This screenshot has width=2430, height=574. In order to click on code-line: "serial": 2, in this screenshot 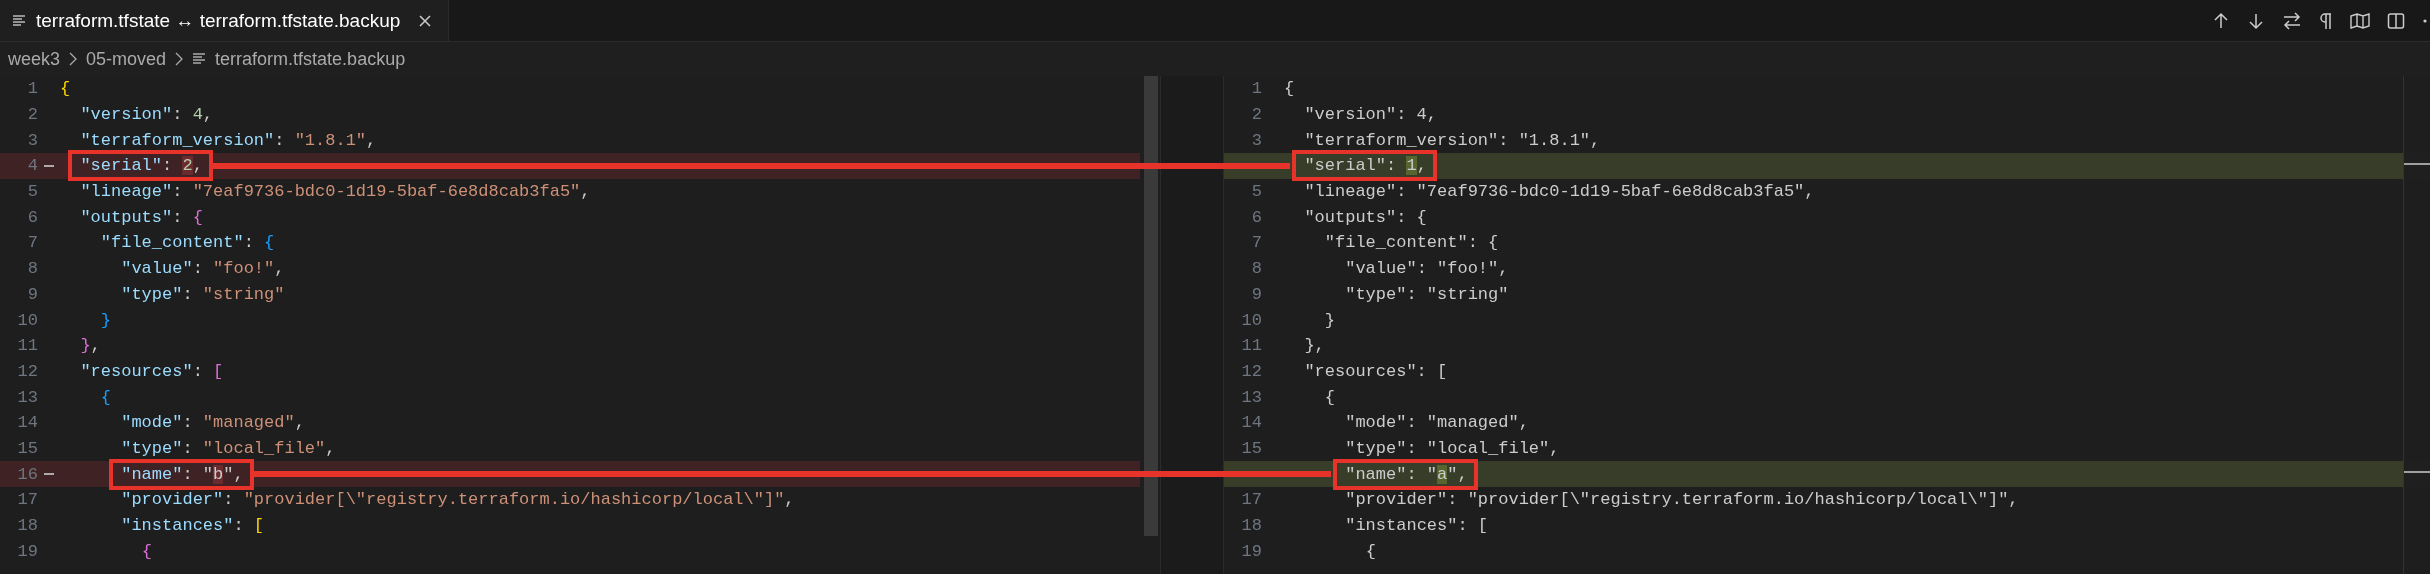, I will do `click(141, 166)`.